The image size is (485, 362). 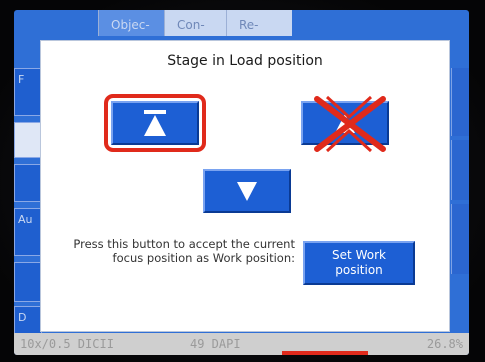 I want to click on status-objective: 10x/0.5 DICII, so click(x=67, y=344).